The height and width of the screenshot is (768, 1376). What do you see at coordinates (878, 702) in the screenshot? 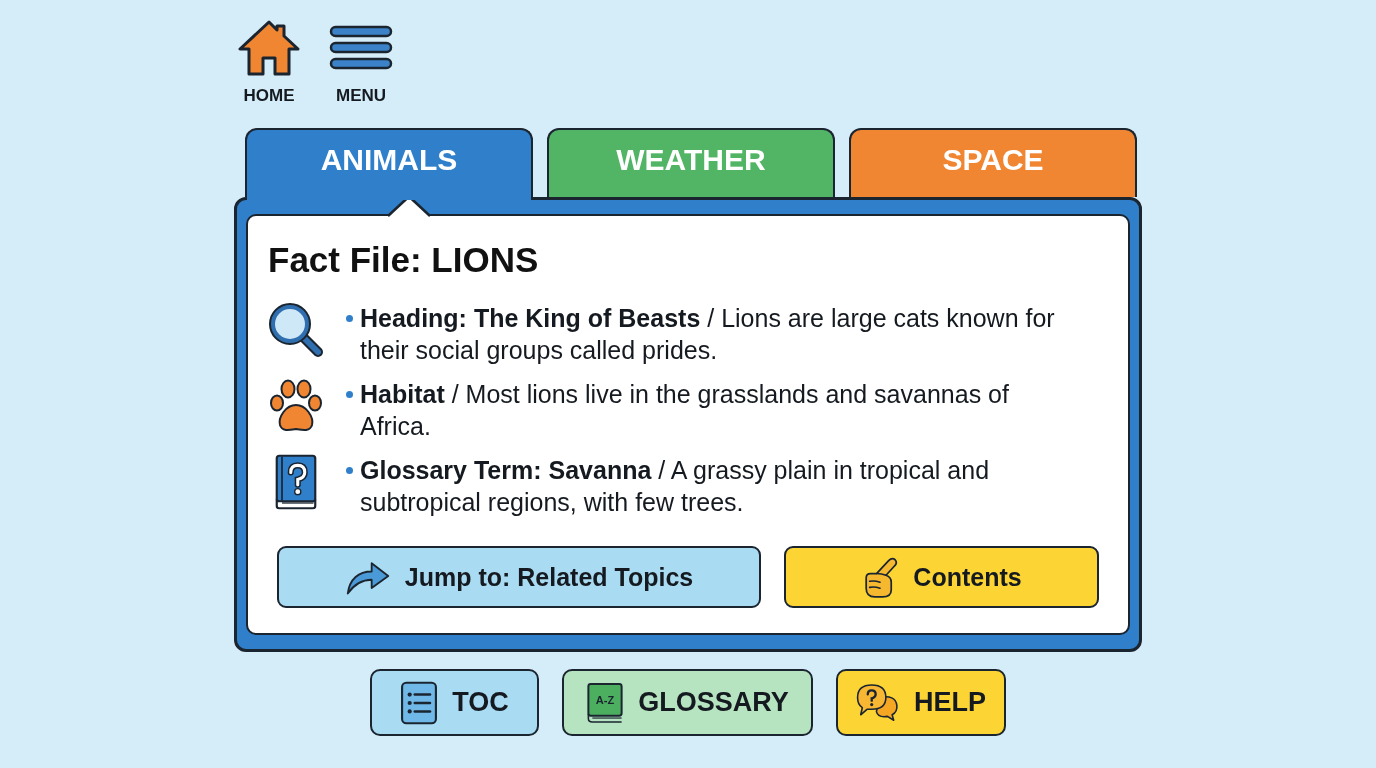
I see `speech-bubbles-icon` at bounding box center [878, 702].